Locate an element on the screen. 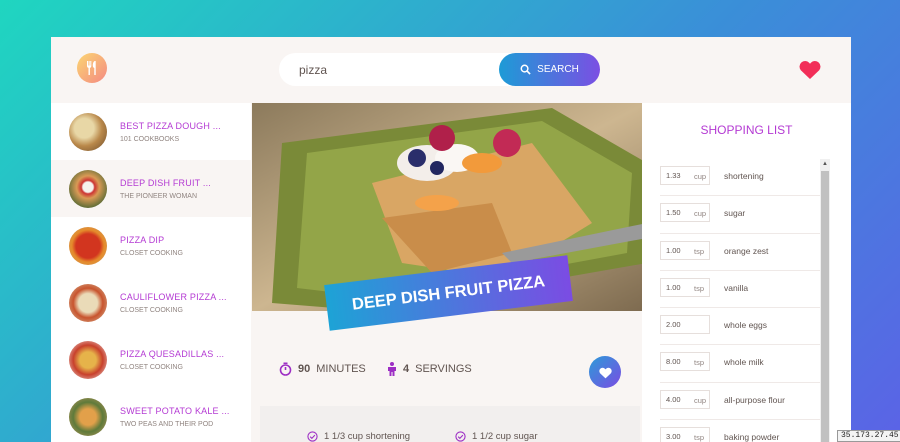 The height and width of the screenshot is (442, 900). scroll-up-arrow-icon: ▲ is located at coordinates (825, 164).